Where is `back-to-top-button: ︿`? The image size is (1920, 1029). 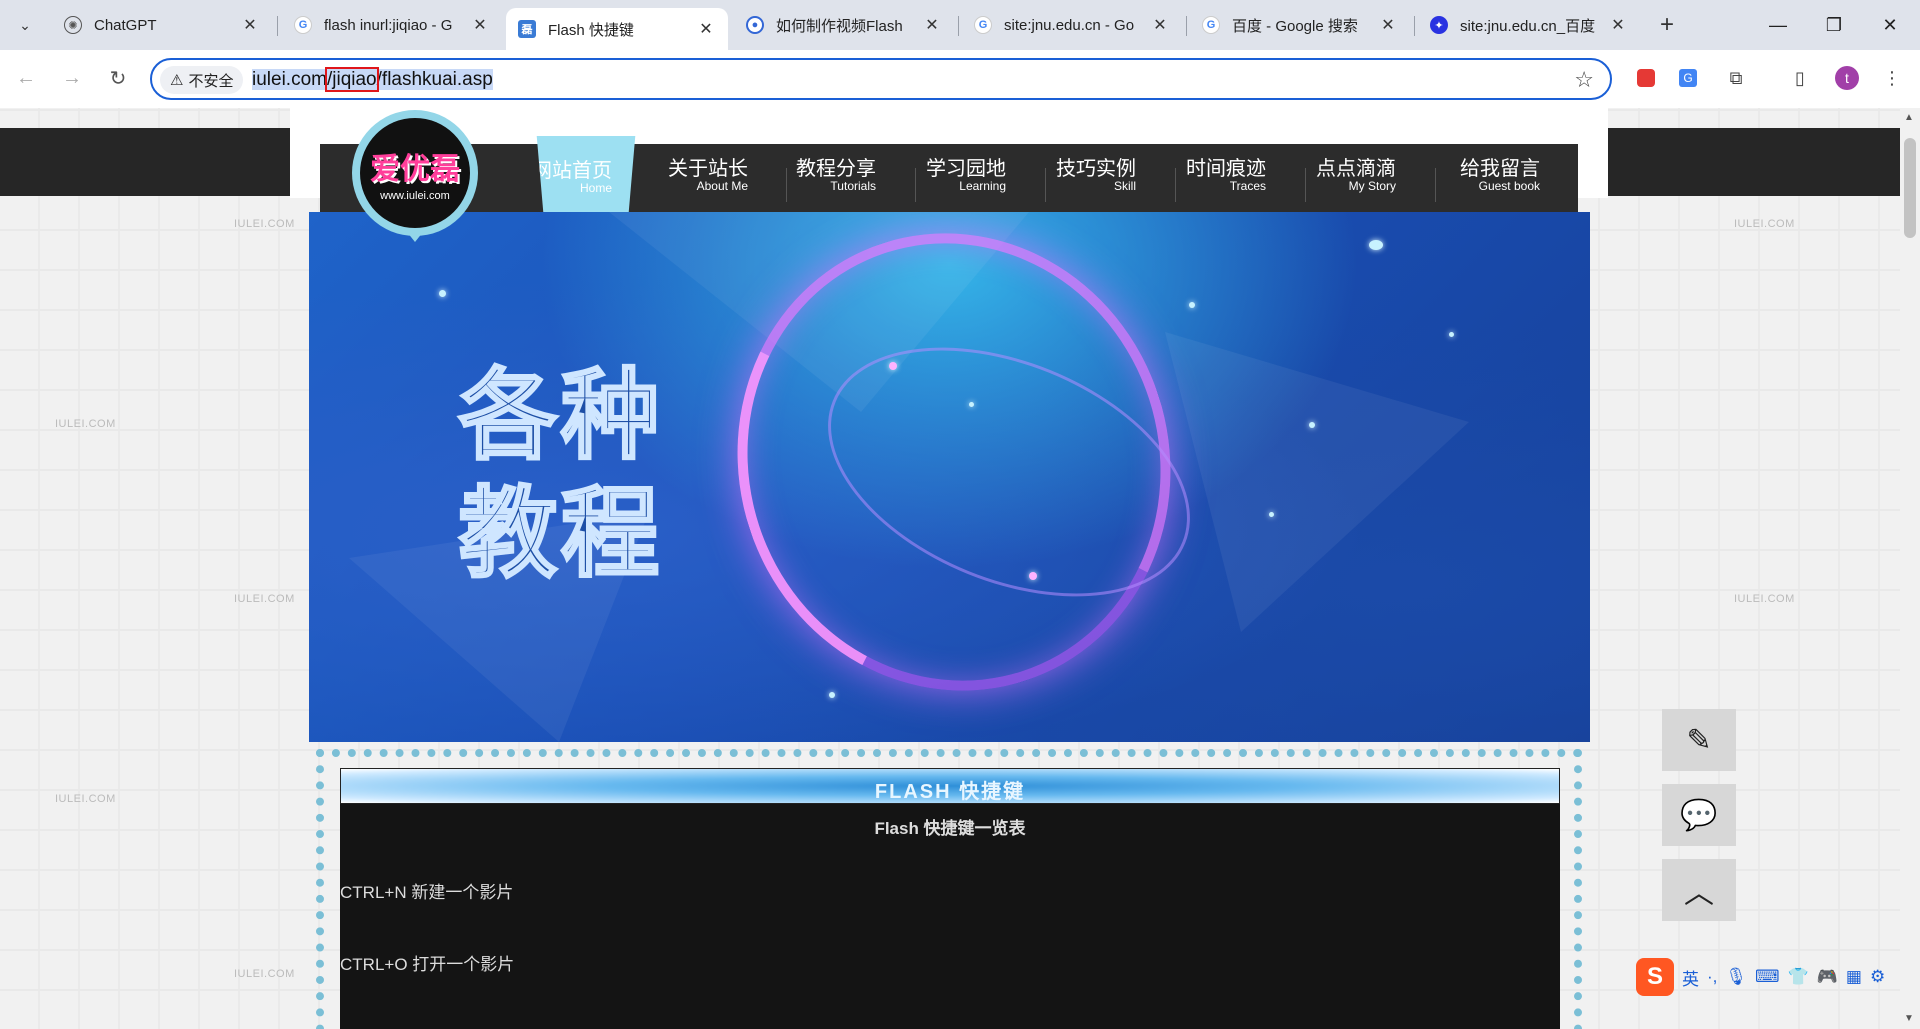
back-to-top-button: ︿ is located at coordinates (1699, 890).